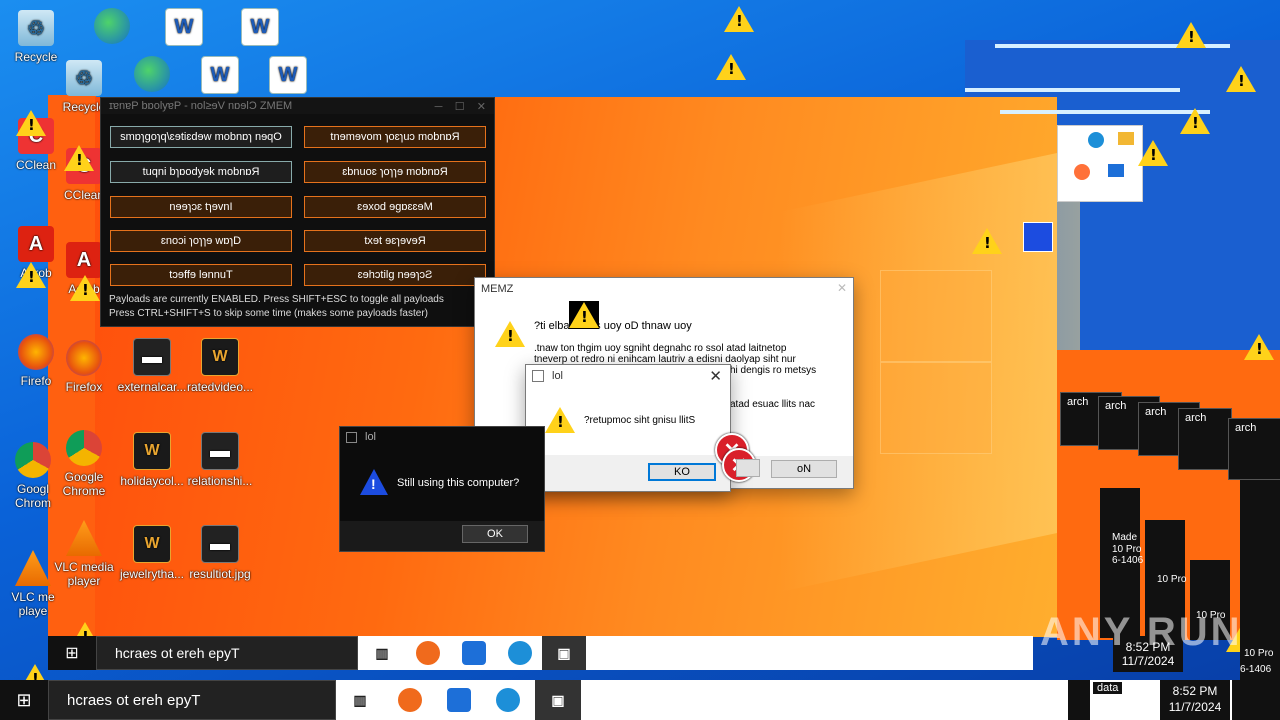 Image resolution: width=1280 pixels, height=720 pixels. I want to click on warning-icon-box, so click(584, 315).